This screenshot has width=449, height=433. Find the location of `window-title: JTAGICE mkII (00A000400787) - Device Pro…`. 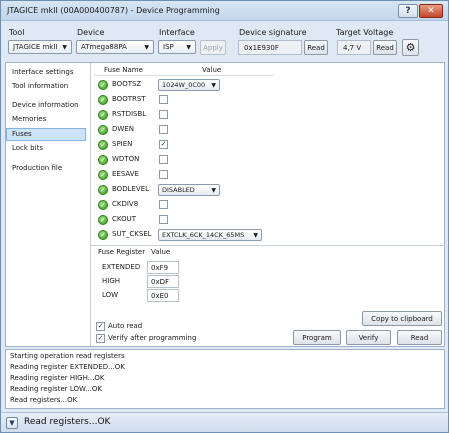

window-title: JTAGICE mkII (00A000400787) - Device Pro… is located at coordinates (113, 10).